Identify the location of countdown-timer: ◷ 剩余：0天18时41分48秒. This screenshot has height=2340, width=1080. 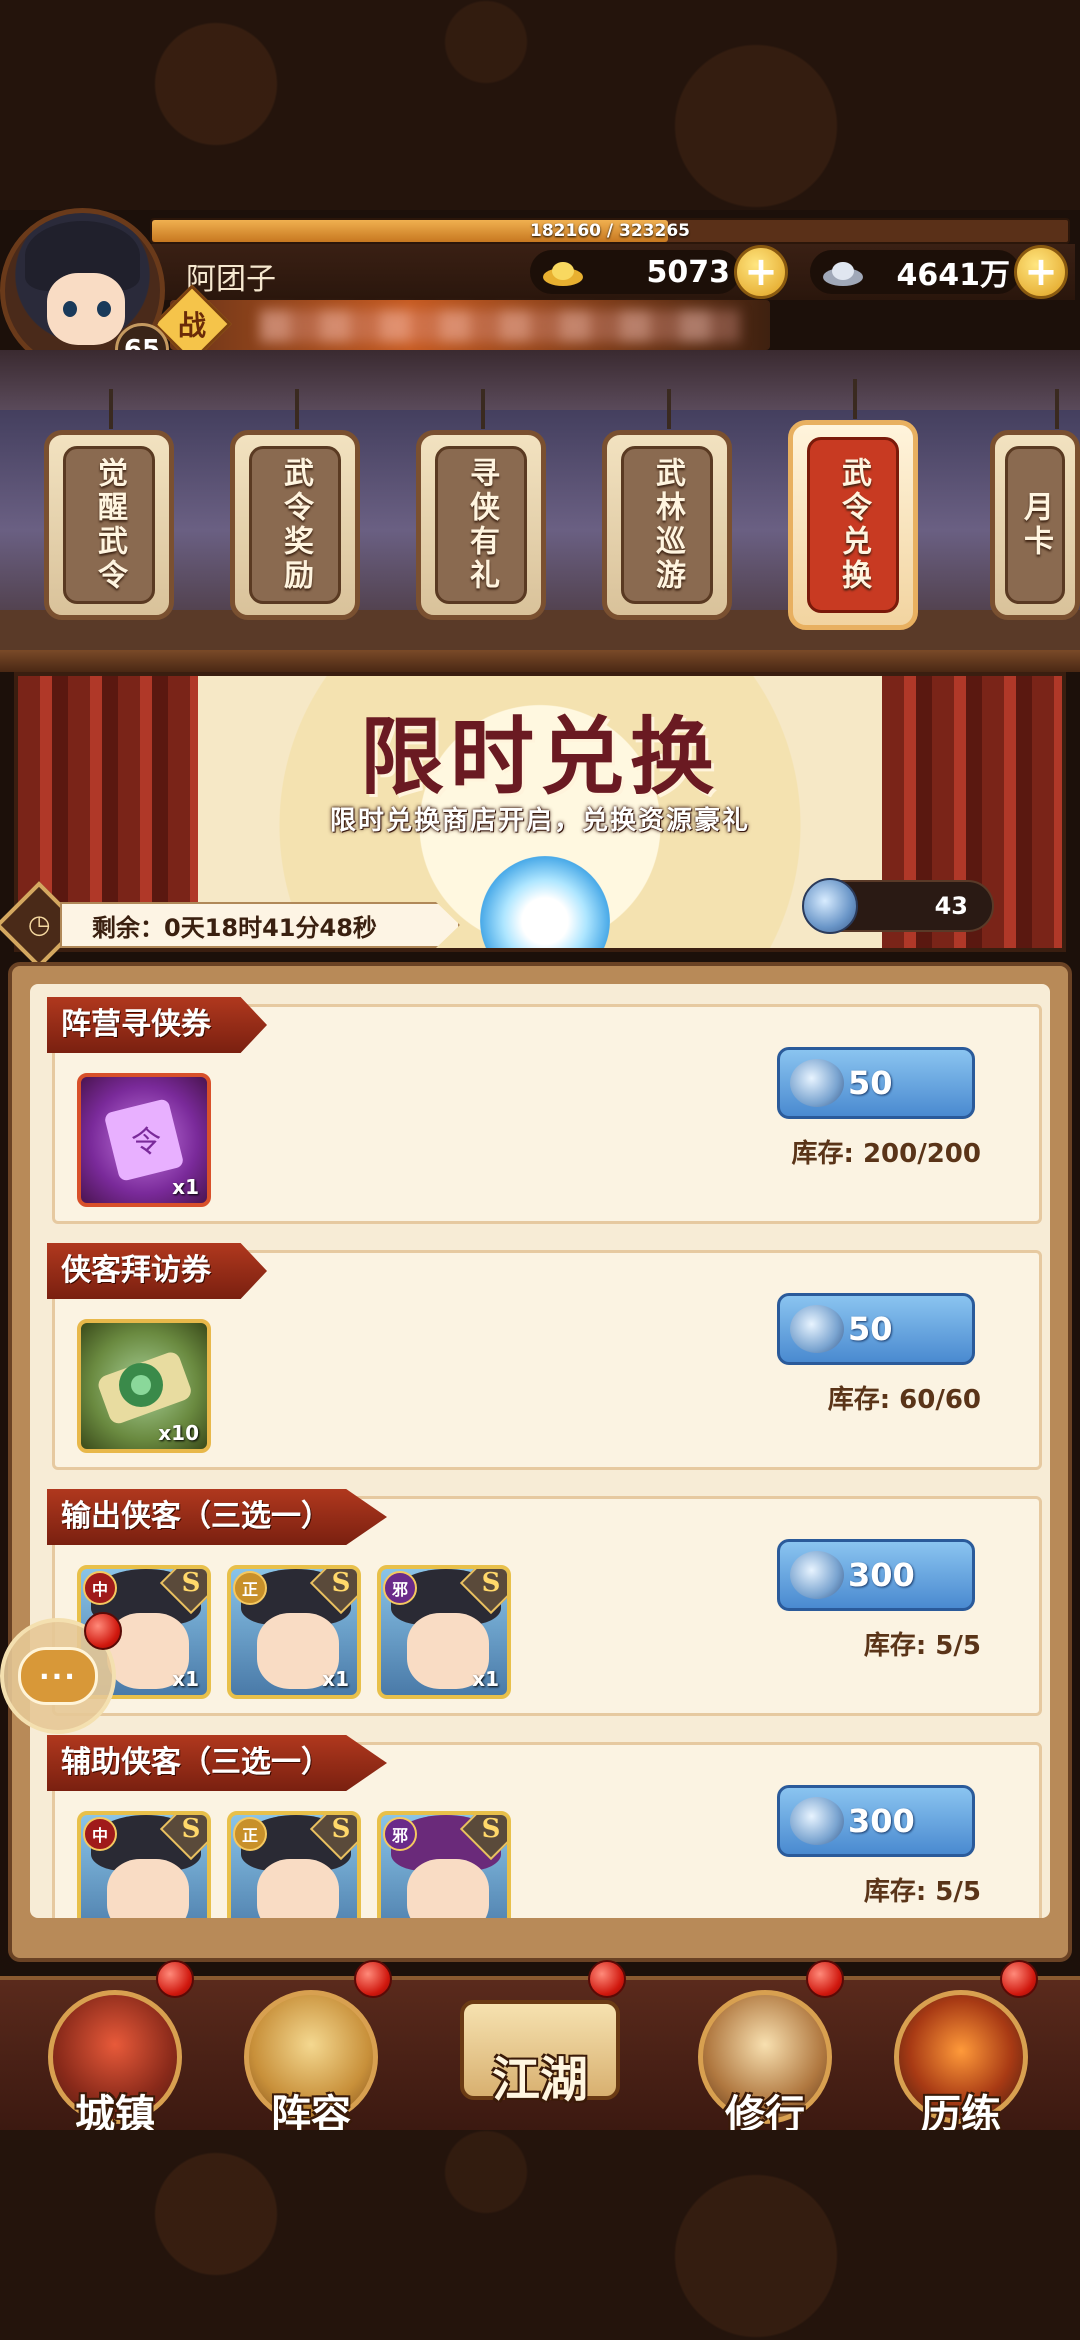
(230, 925).